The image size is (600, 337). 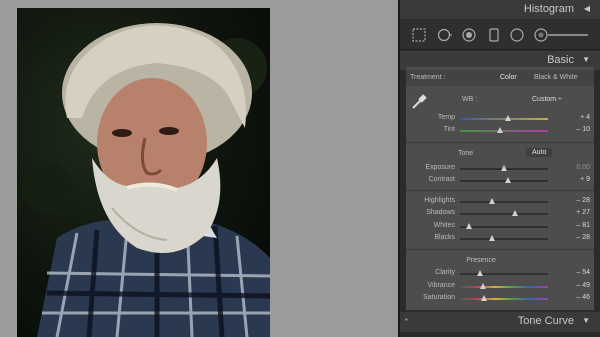 What do you see at coordinates (494, 35) in the screenshot?
I see `graduated-filter-icon` at bounding box center [494, 35].